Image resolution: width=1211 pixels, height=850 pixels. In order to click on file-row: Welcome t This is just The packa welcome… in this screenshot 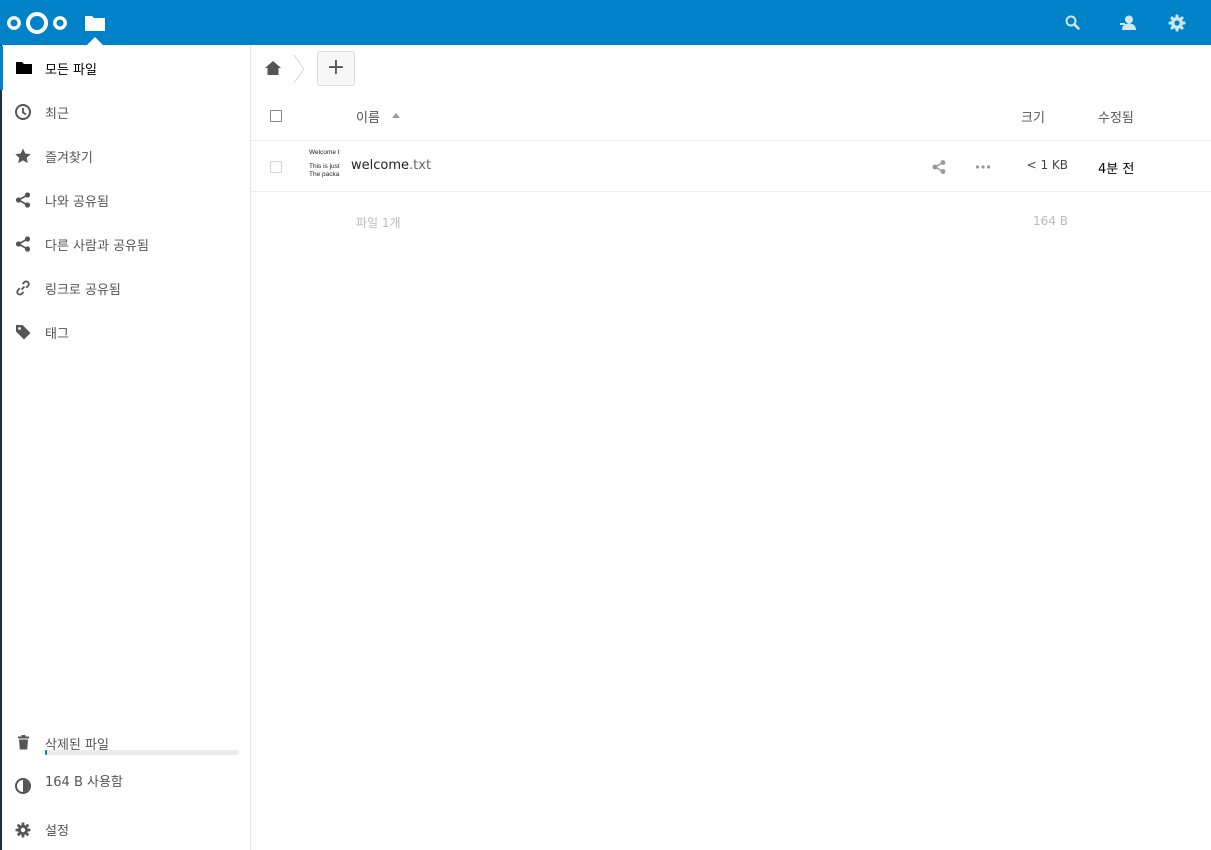, I will do `click(731, 166)`.